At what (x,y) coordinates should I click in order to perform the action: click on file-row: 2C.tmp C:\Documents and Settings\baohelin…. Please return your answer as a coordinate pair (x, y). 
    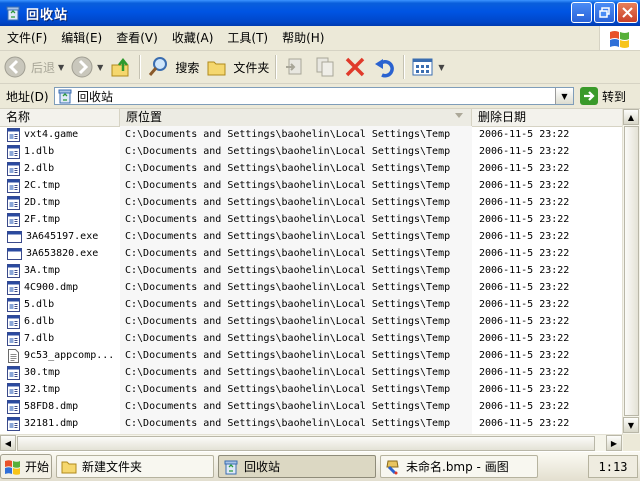
    Looking at the image, I should click on (311, 185).